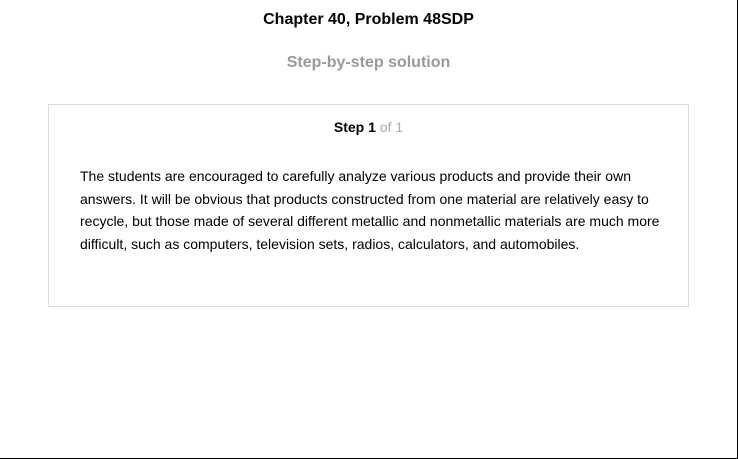 The image size is (738, 459). What do you see at coordinates (372, 127) in the screenshot?
I see `step-number: 1` at bounding box center [372, 127].